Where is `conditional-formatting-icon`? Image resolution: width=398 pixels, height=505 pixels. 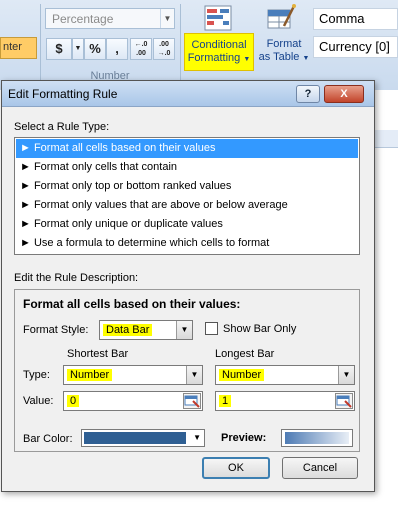 conditional-formatting-icon is located at coordinates (218, 18).